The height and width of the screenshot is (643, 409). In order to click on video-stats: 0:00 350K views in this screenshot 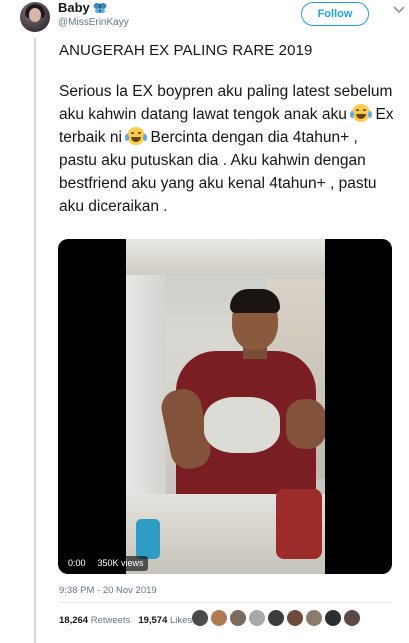, I will do `click(106, 563)`.